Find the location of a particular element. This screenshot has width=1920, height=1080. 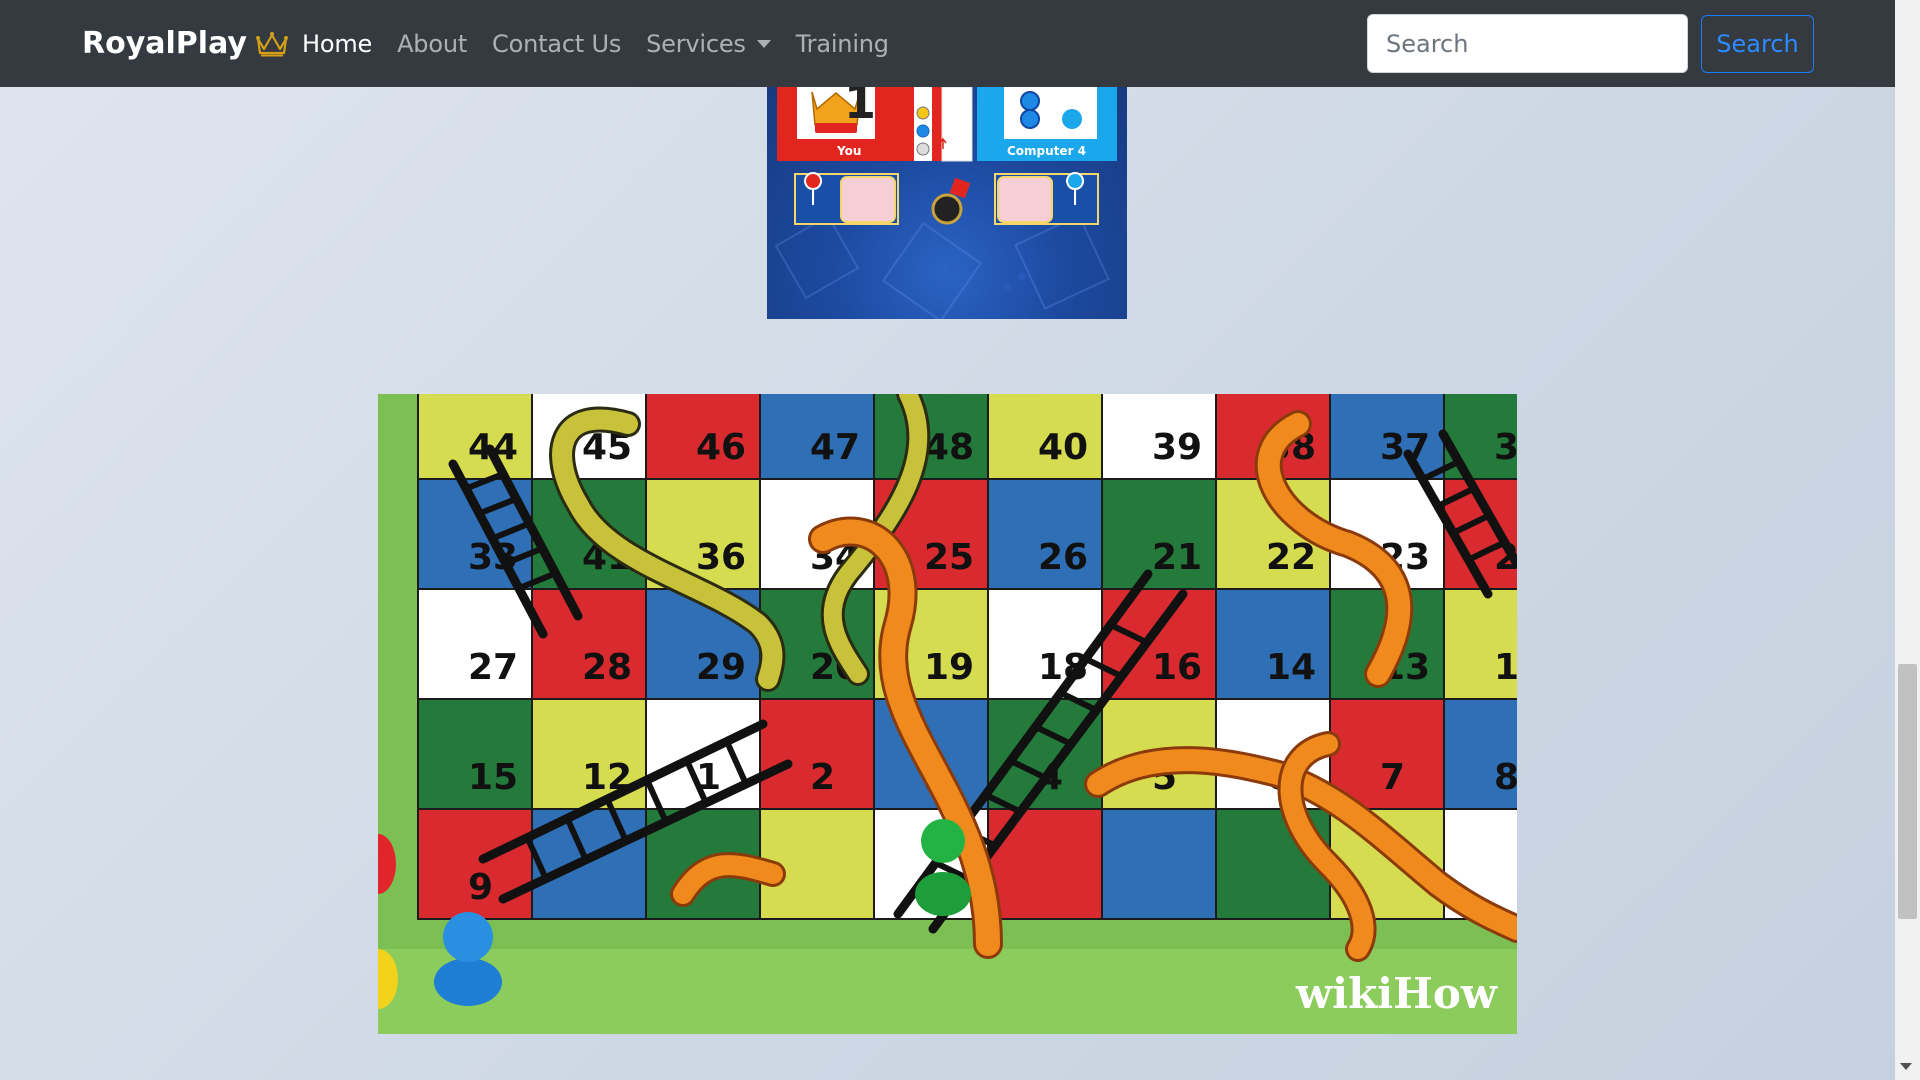

scrollbar-thumb is located at coordinates (1907, 791).